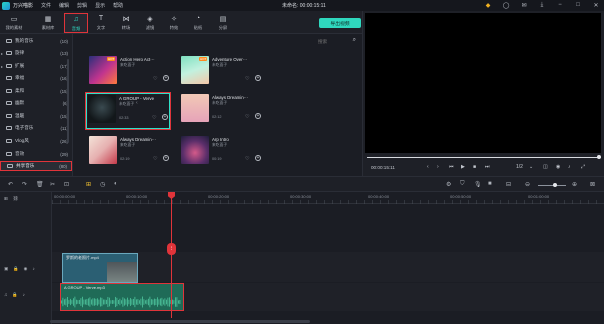 This screenshot has height=324, width=604. What do you see at coordinates (68, 101) in the screenshot?
I see `folder-scrollbar` at bounding box center [68, 101].